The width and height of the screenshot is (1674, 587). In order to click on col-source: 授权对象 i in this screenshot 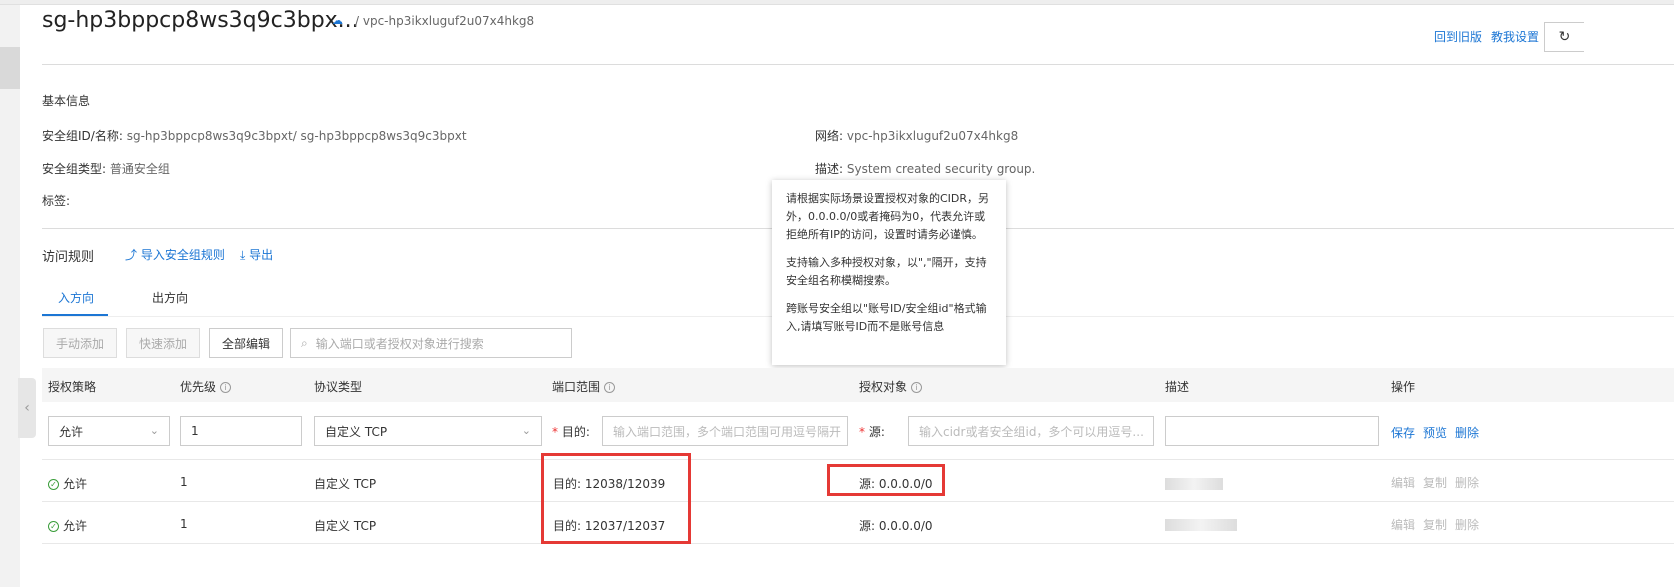, I will do `click(891, 386)`.